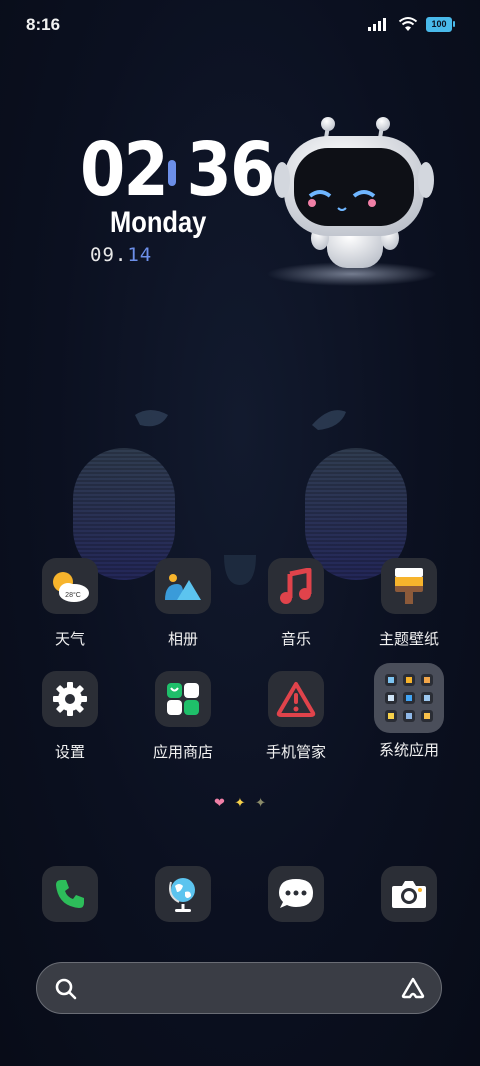  I want to click on app-label: 音乐, so click(295, 639).